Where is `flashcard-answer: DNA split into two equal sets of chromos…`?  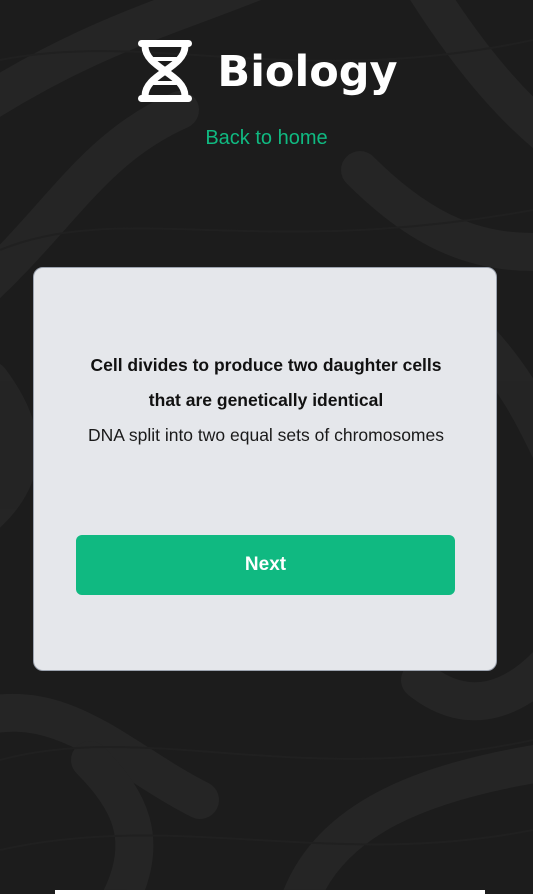
flashcard-answer: DNA split into two equal sets of chromos… is located at coordinates (266, 435).